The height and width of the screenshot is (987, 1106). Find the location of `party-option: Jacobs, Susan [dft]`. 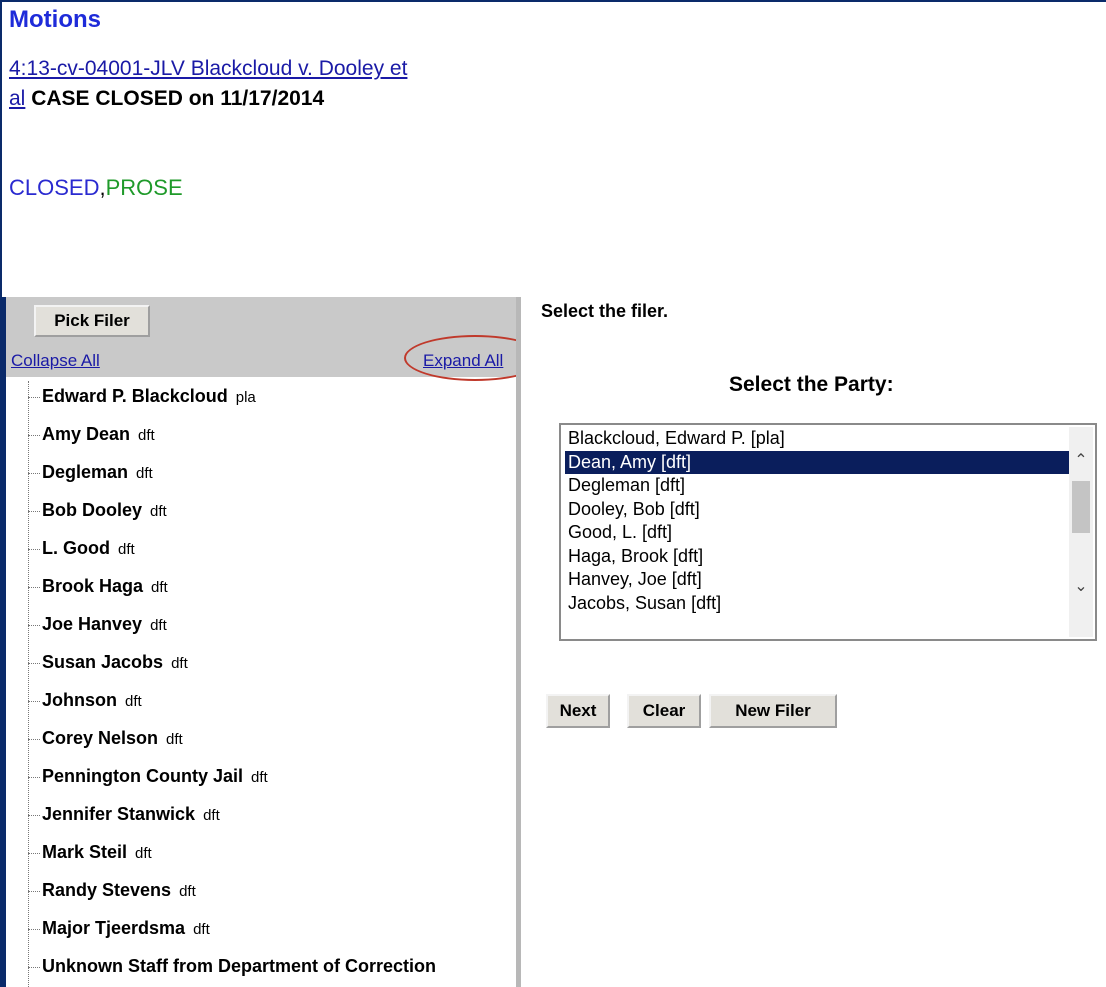

party-option: Jacobs, Susan [dft] is located at coordinates (817, 604).